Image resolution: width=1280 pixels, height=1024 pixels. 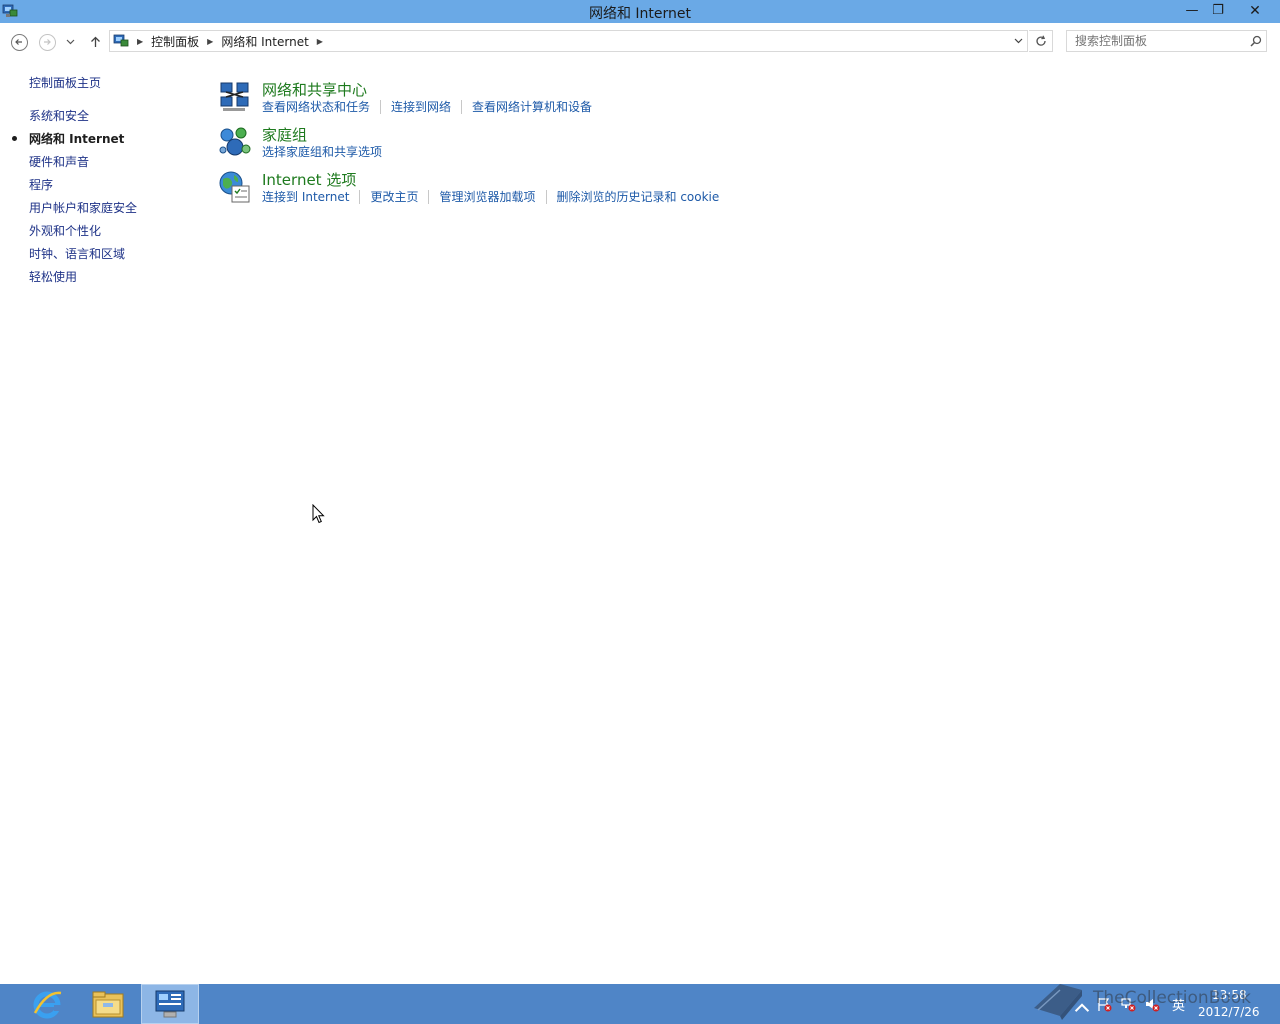 I want to click on back-arrow-icon, so click(x=19, y=42).